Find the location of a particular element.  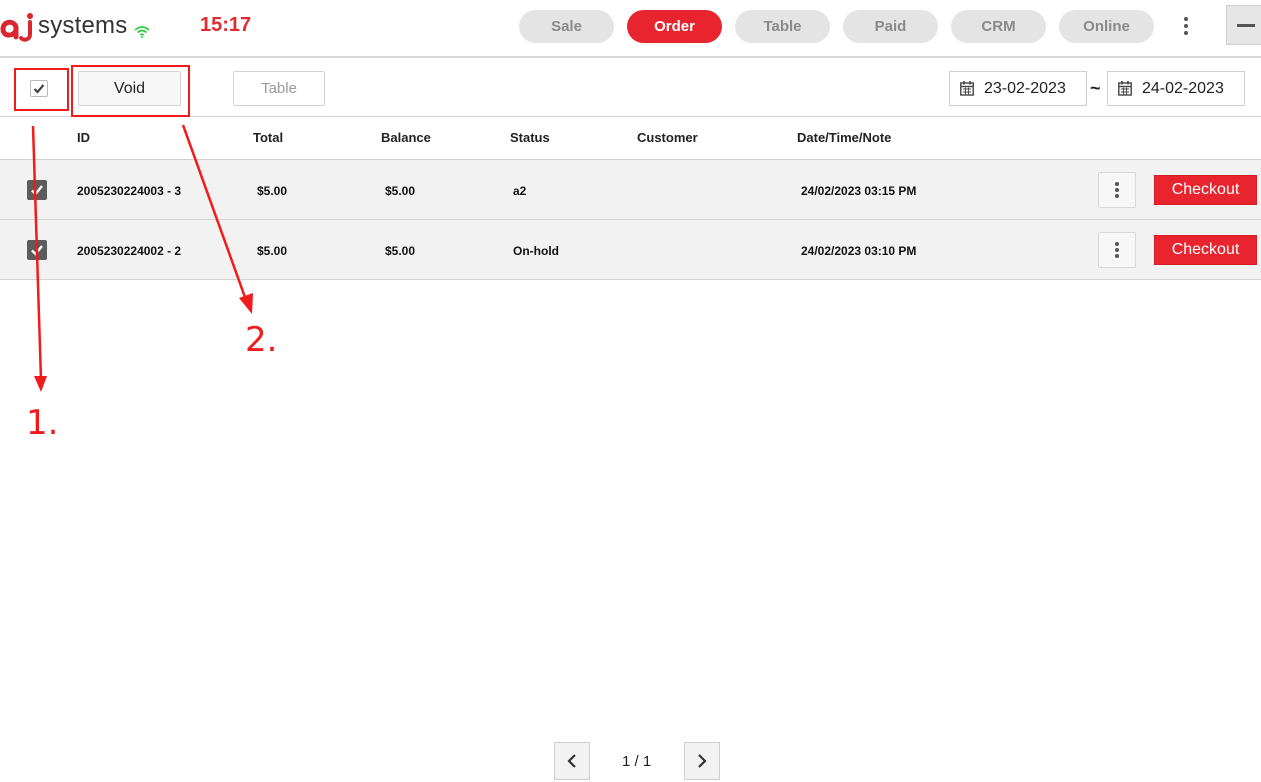

more-menu-icon is located at coordinates (1186, 26).